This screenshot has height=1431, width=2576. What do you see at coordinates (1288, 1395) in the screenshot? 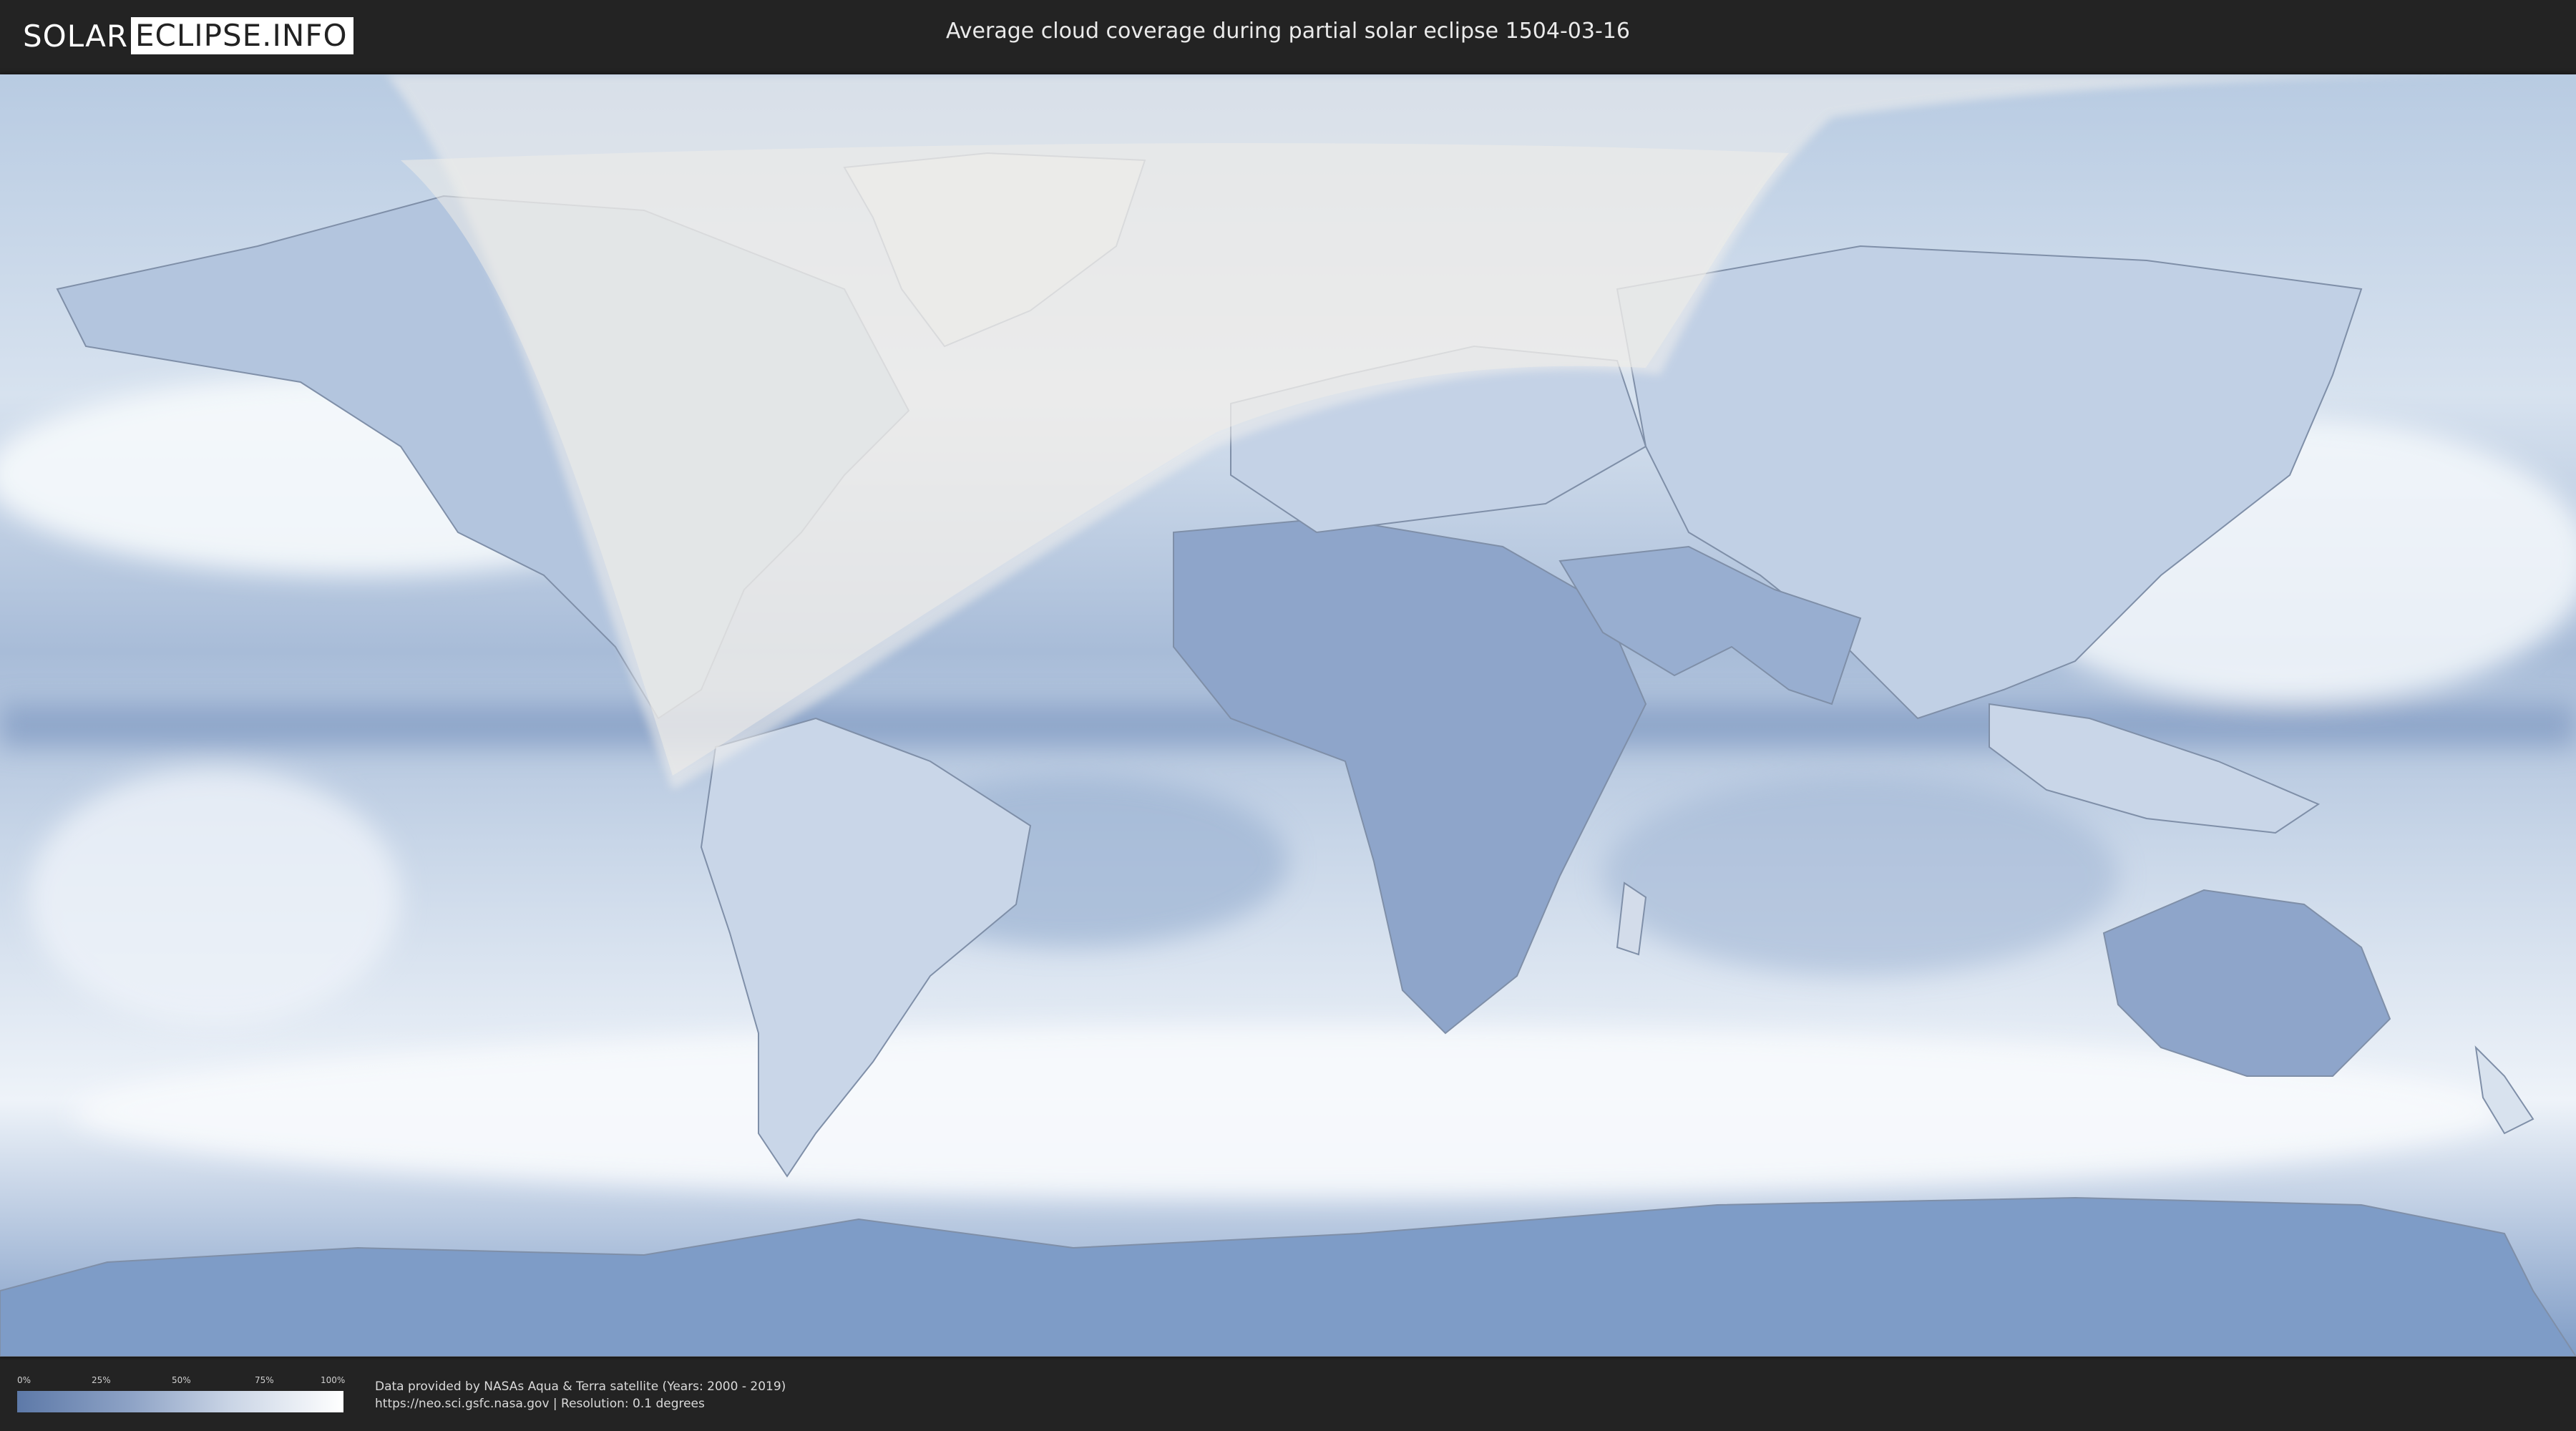
I see `footer-bar` at bounding box center [1288, 1395].